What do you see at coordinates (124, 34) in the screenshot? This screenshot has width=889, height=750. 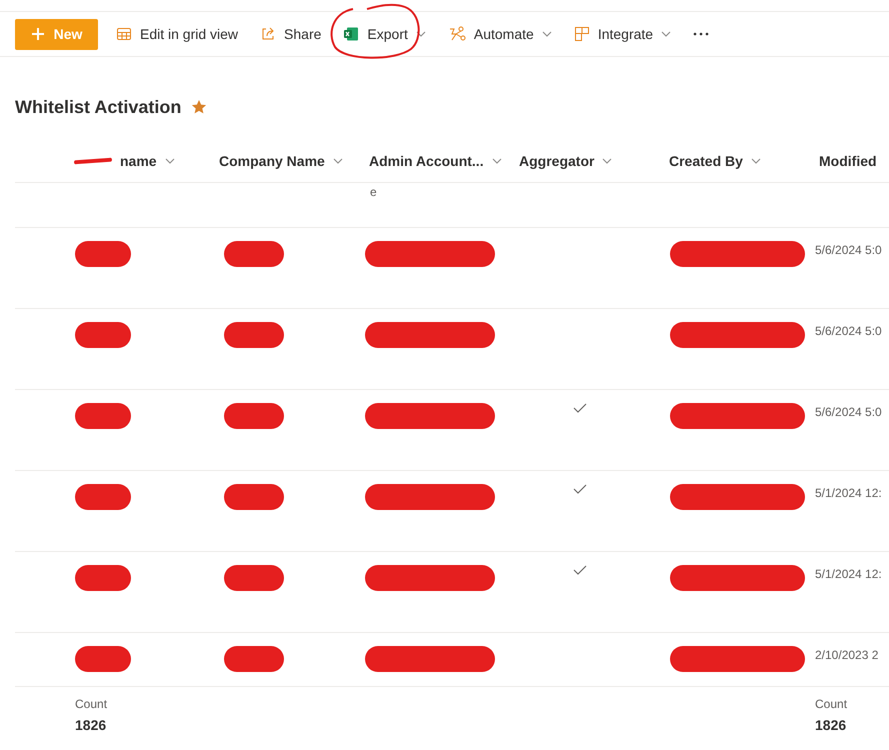 I see `grid-icon` at bounding box center [124, 34].